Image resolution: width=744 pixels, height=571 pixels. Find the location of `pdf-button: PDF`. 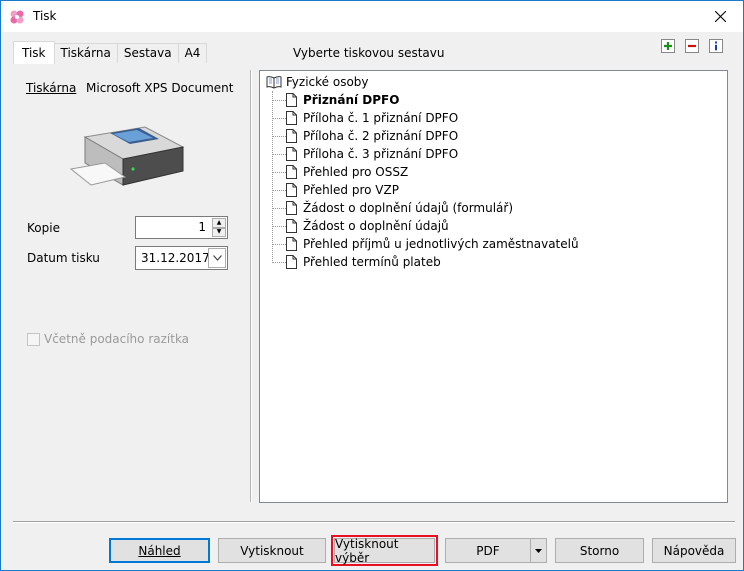

pdf-button: PDF is located at coordinates (488, 550).